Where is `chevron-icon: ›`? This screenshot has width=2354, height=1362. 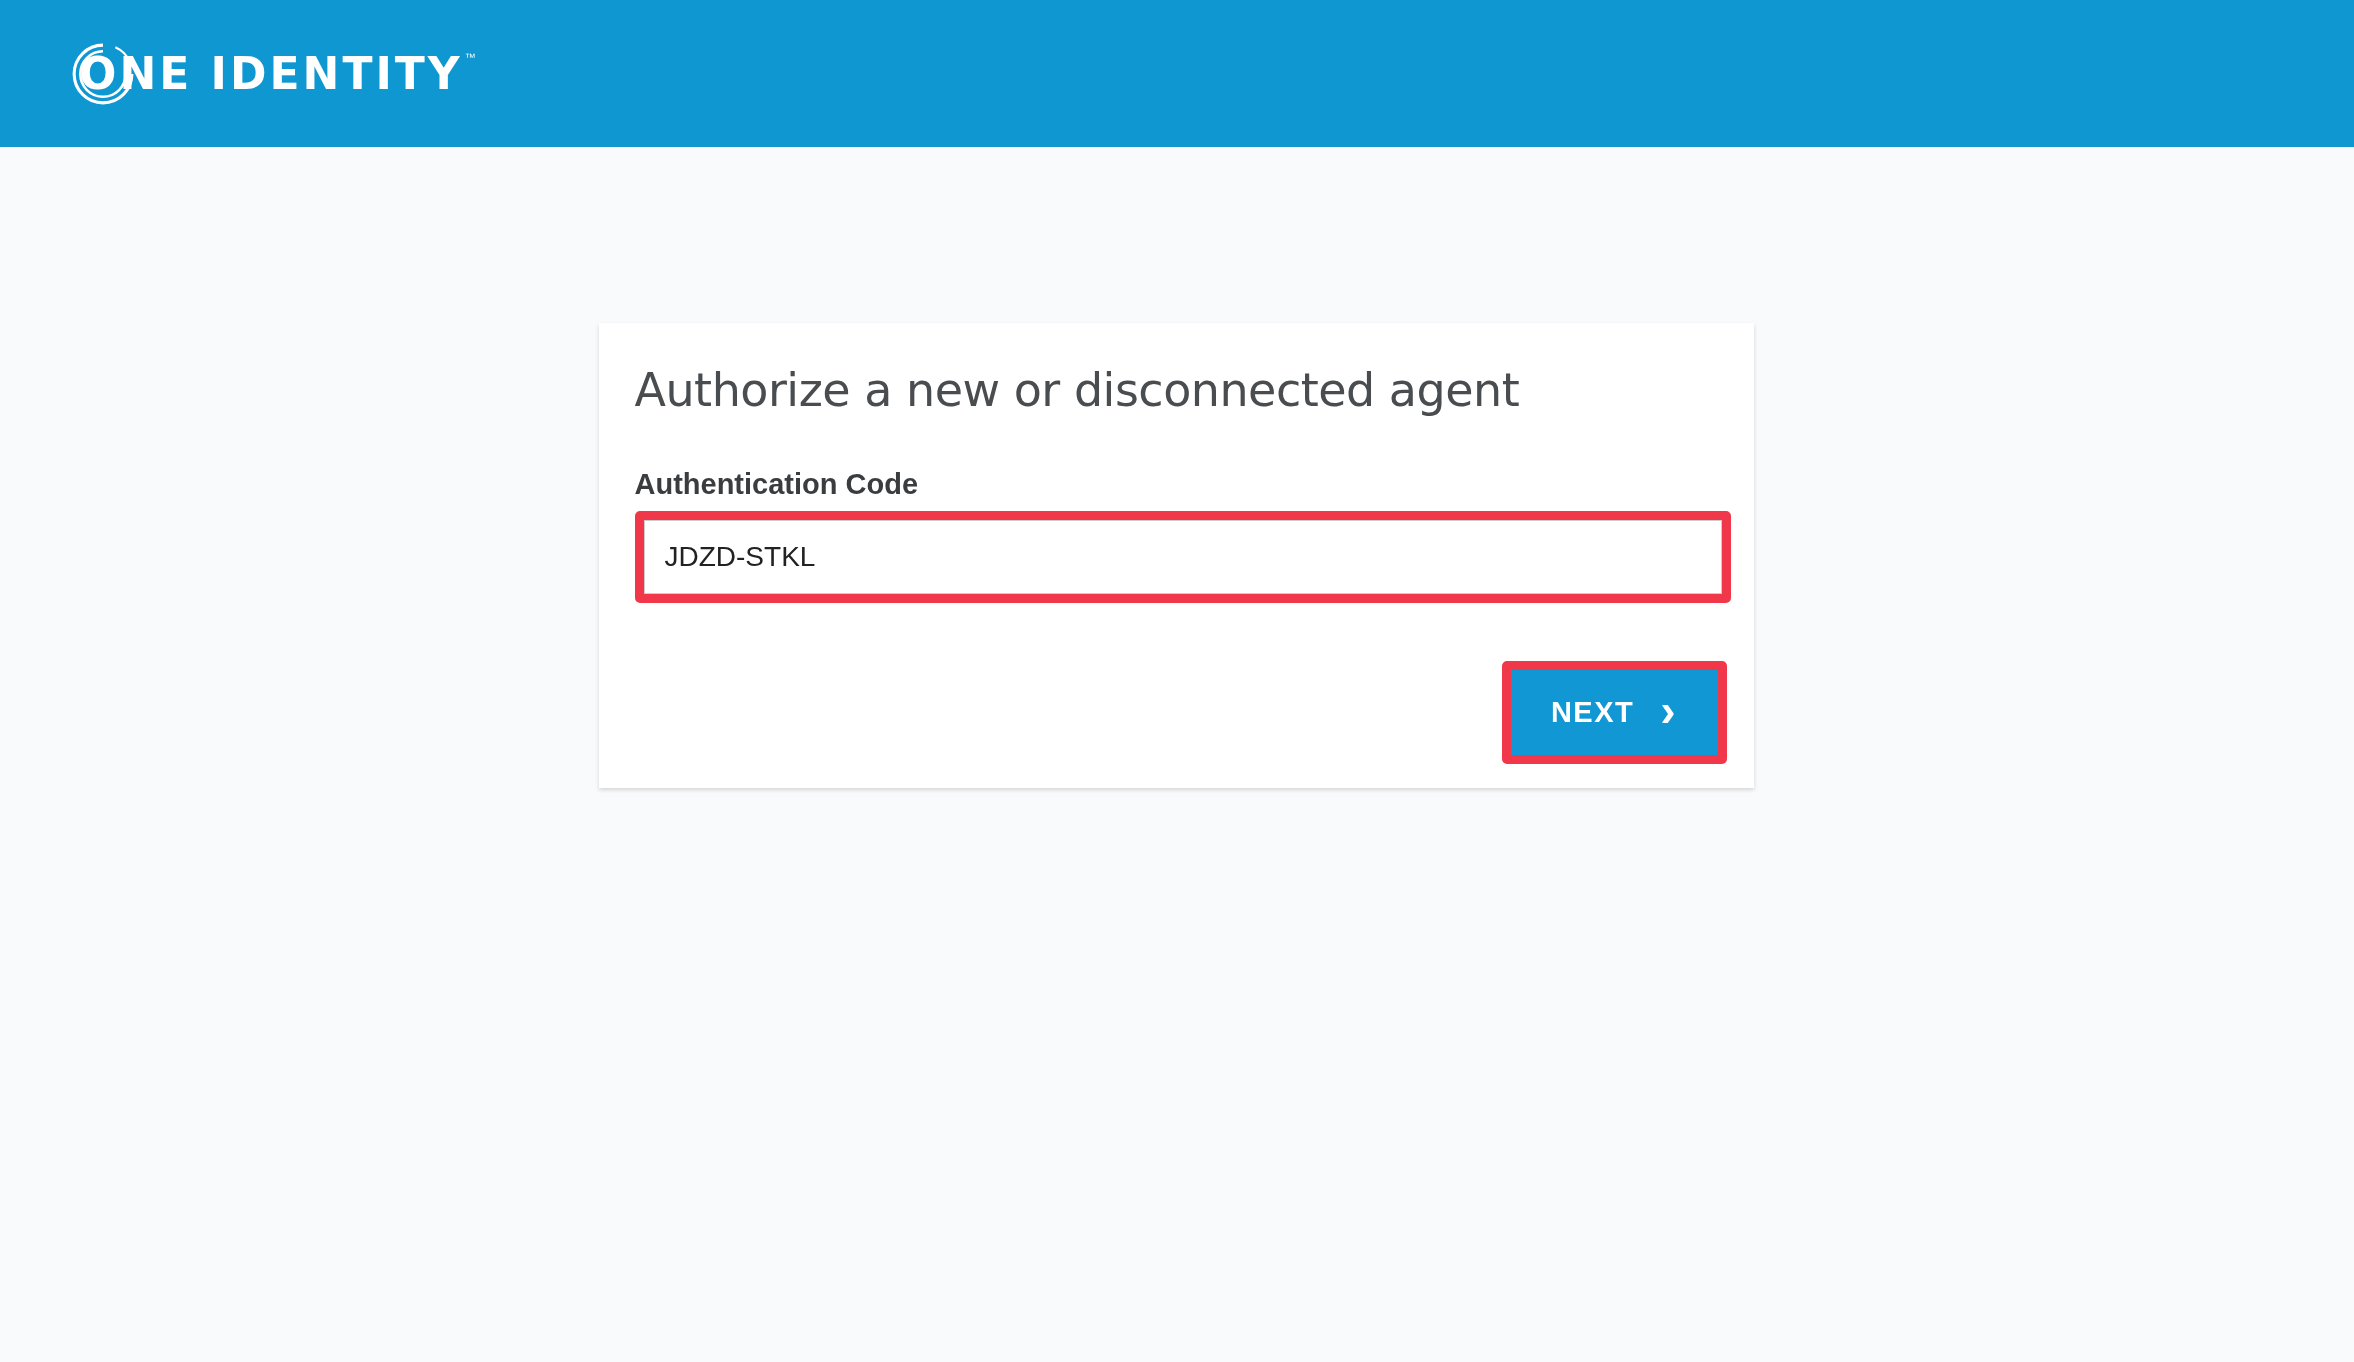 chevron-icon: › is located at coordinates (1669, 709).